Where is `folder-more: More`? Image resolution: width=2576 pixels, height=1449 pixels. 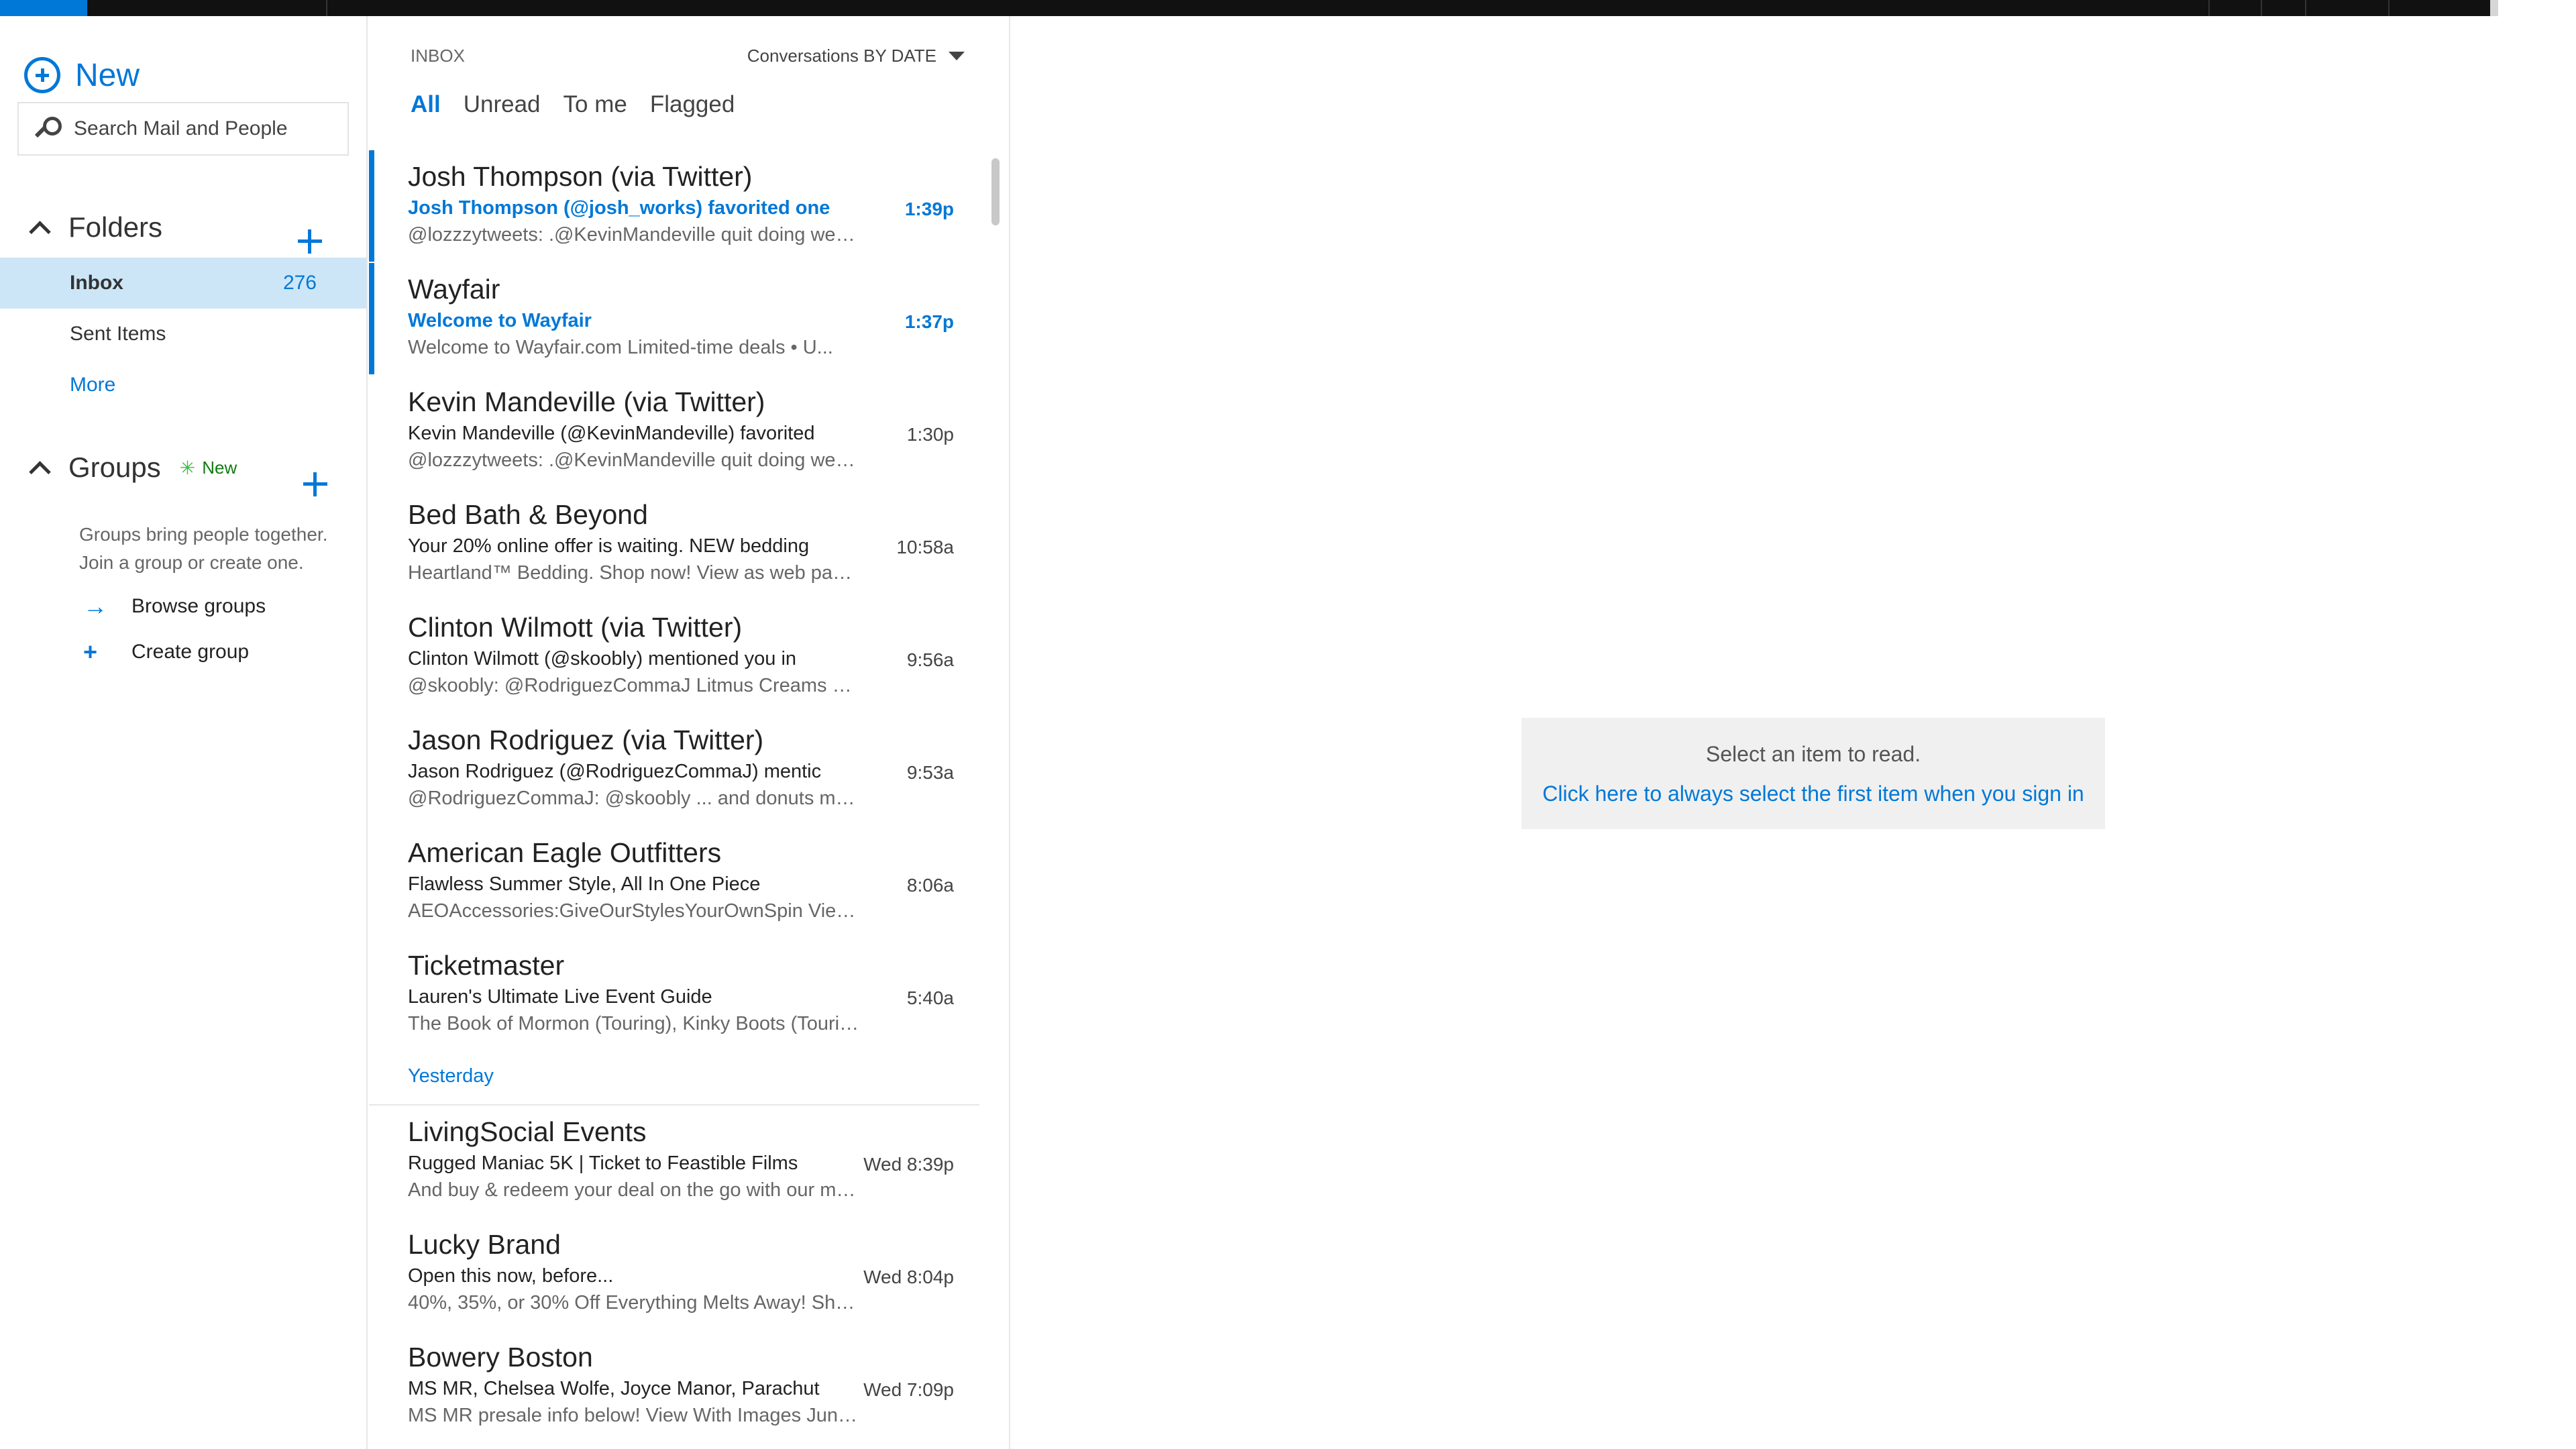 folder-more: More is located at coordinates (183, 385).